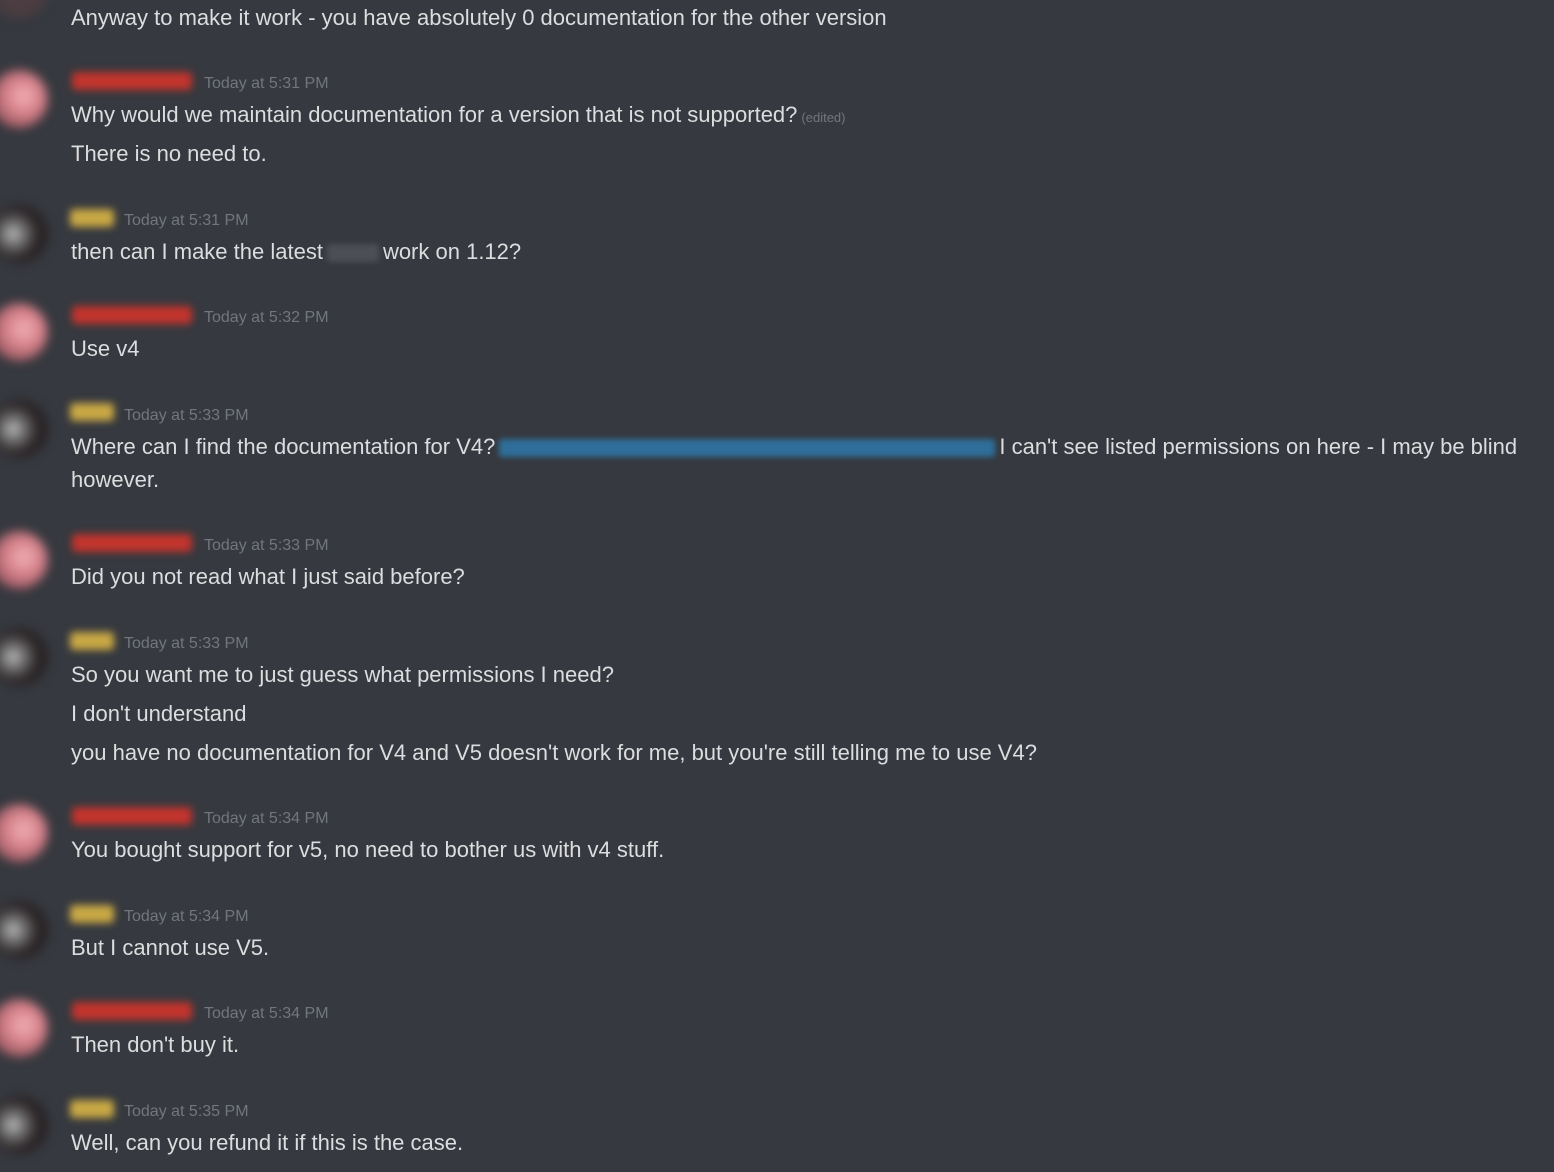 Image resolution: width=1554 pixels, height=1172 pixels. I want to click on message-text: I don't understand, so click(159, 713).